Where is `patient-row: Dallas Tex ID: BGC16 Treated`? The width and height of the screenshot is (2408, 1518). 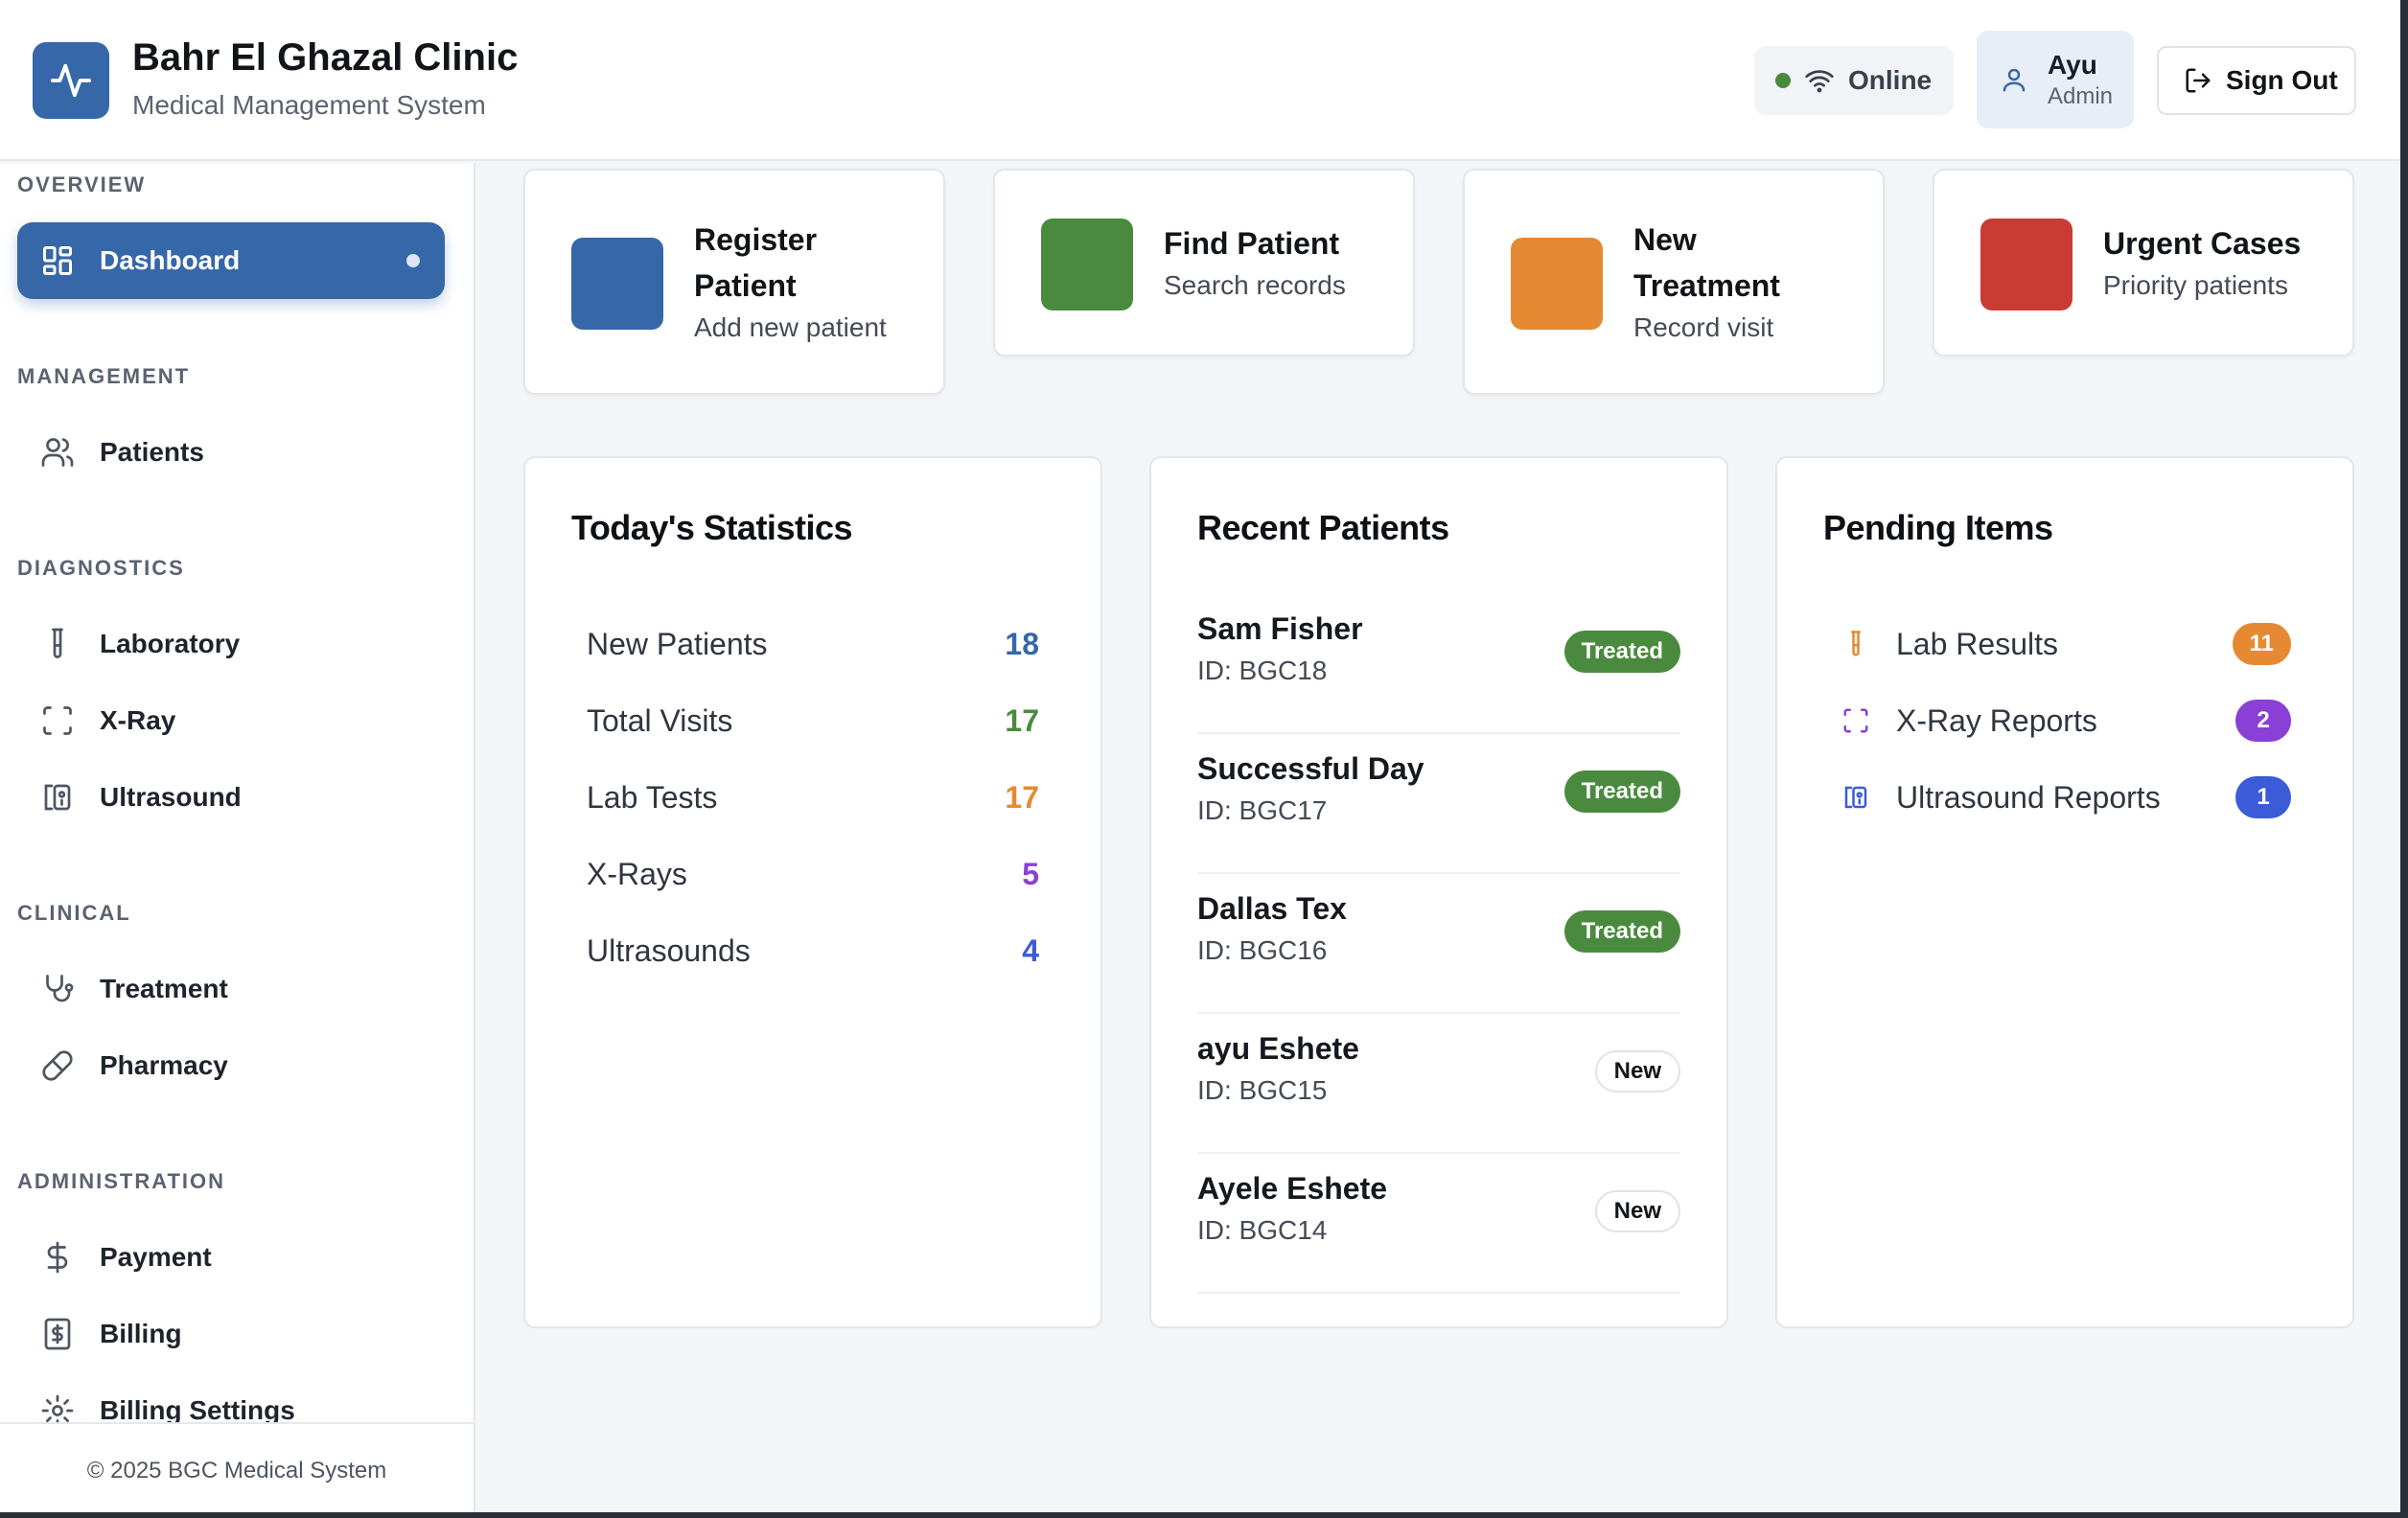 patient-row: Dallas Tex ID: BGC16 Treated is located at coordinates (1438, 944).